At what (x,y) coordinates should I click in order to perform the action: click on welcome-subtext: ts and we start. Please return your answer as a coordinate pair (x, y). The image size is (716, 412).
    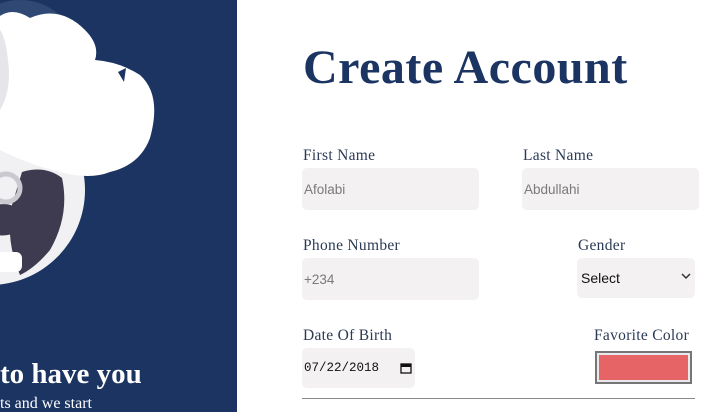
    Looking at the image, I should click on (46, 403).